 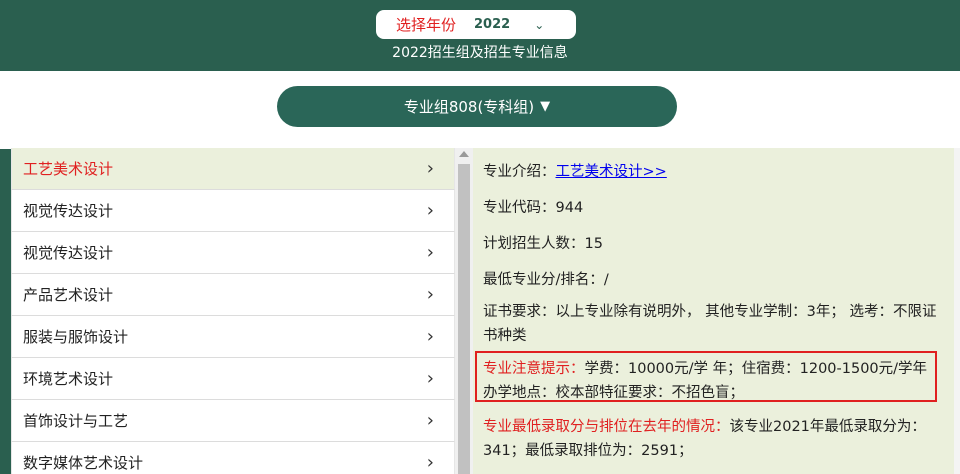 I want to click on intro-link: 工艺美术设计>>, so click(x=611, y=172).